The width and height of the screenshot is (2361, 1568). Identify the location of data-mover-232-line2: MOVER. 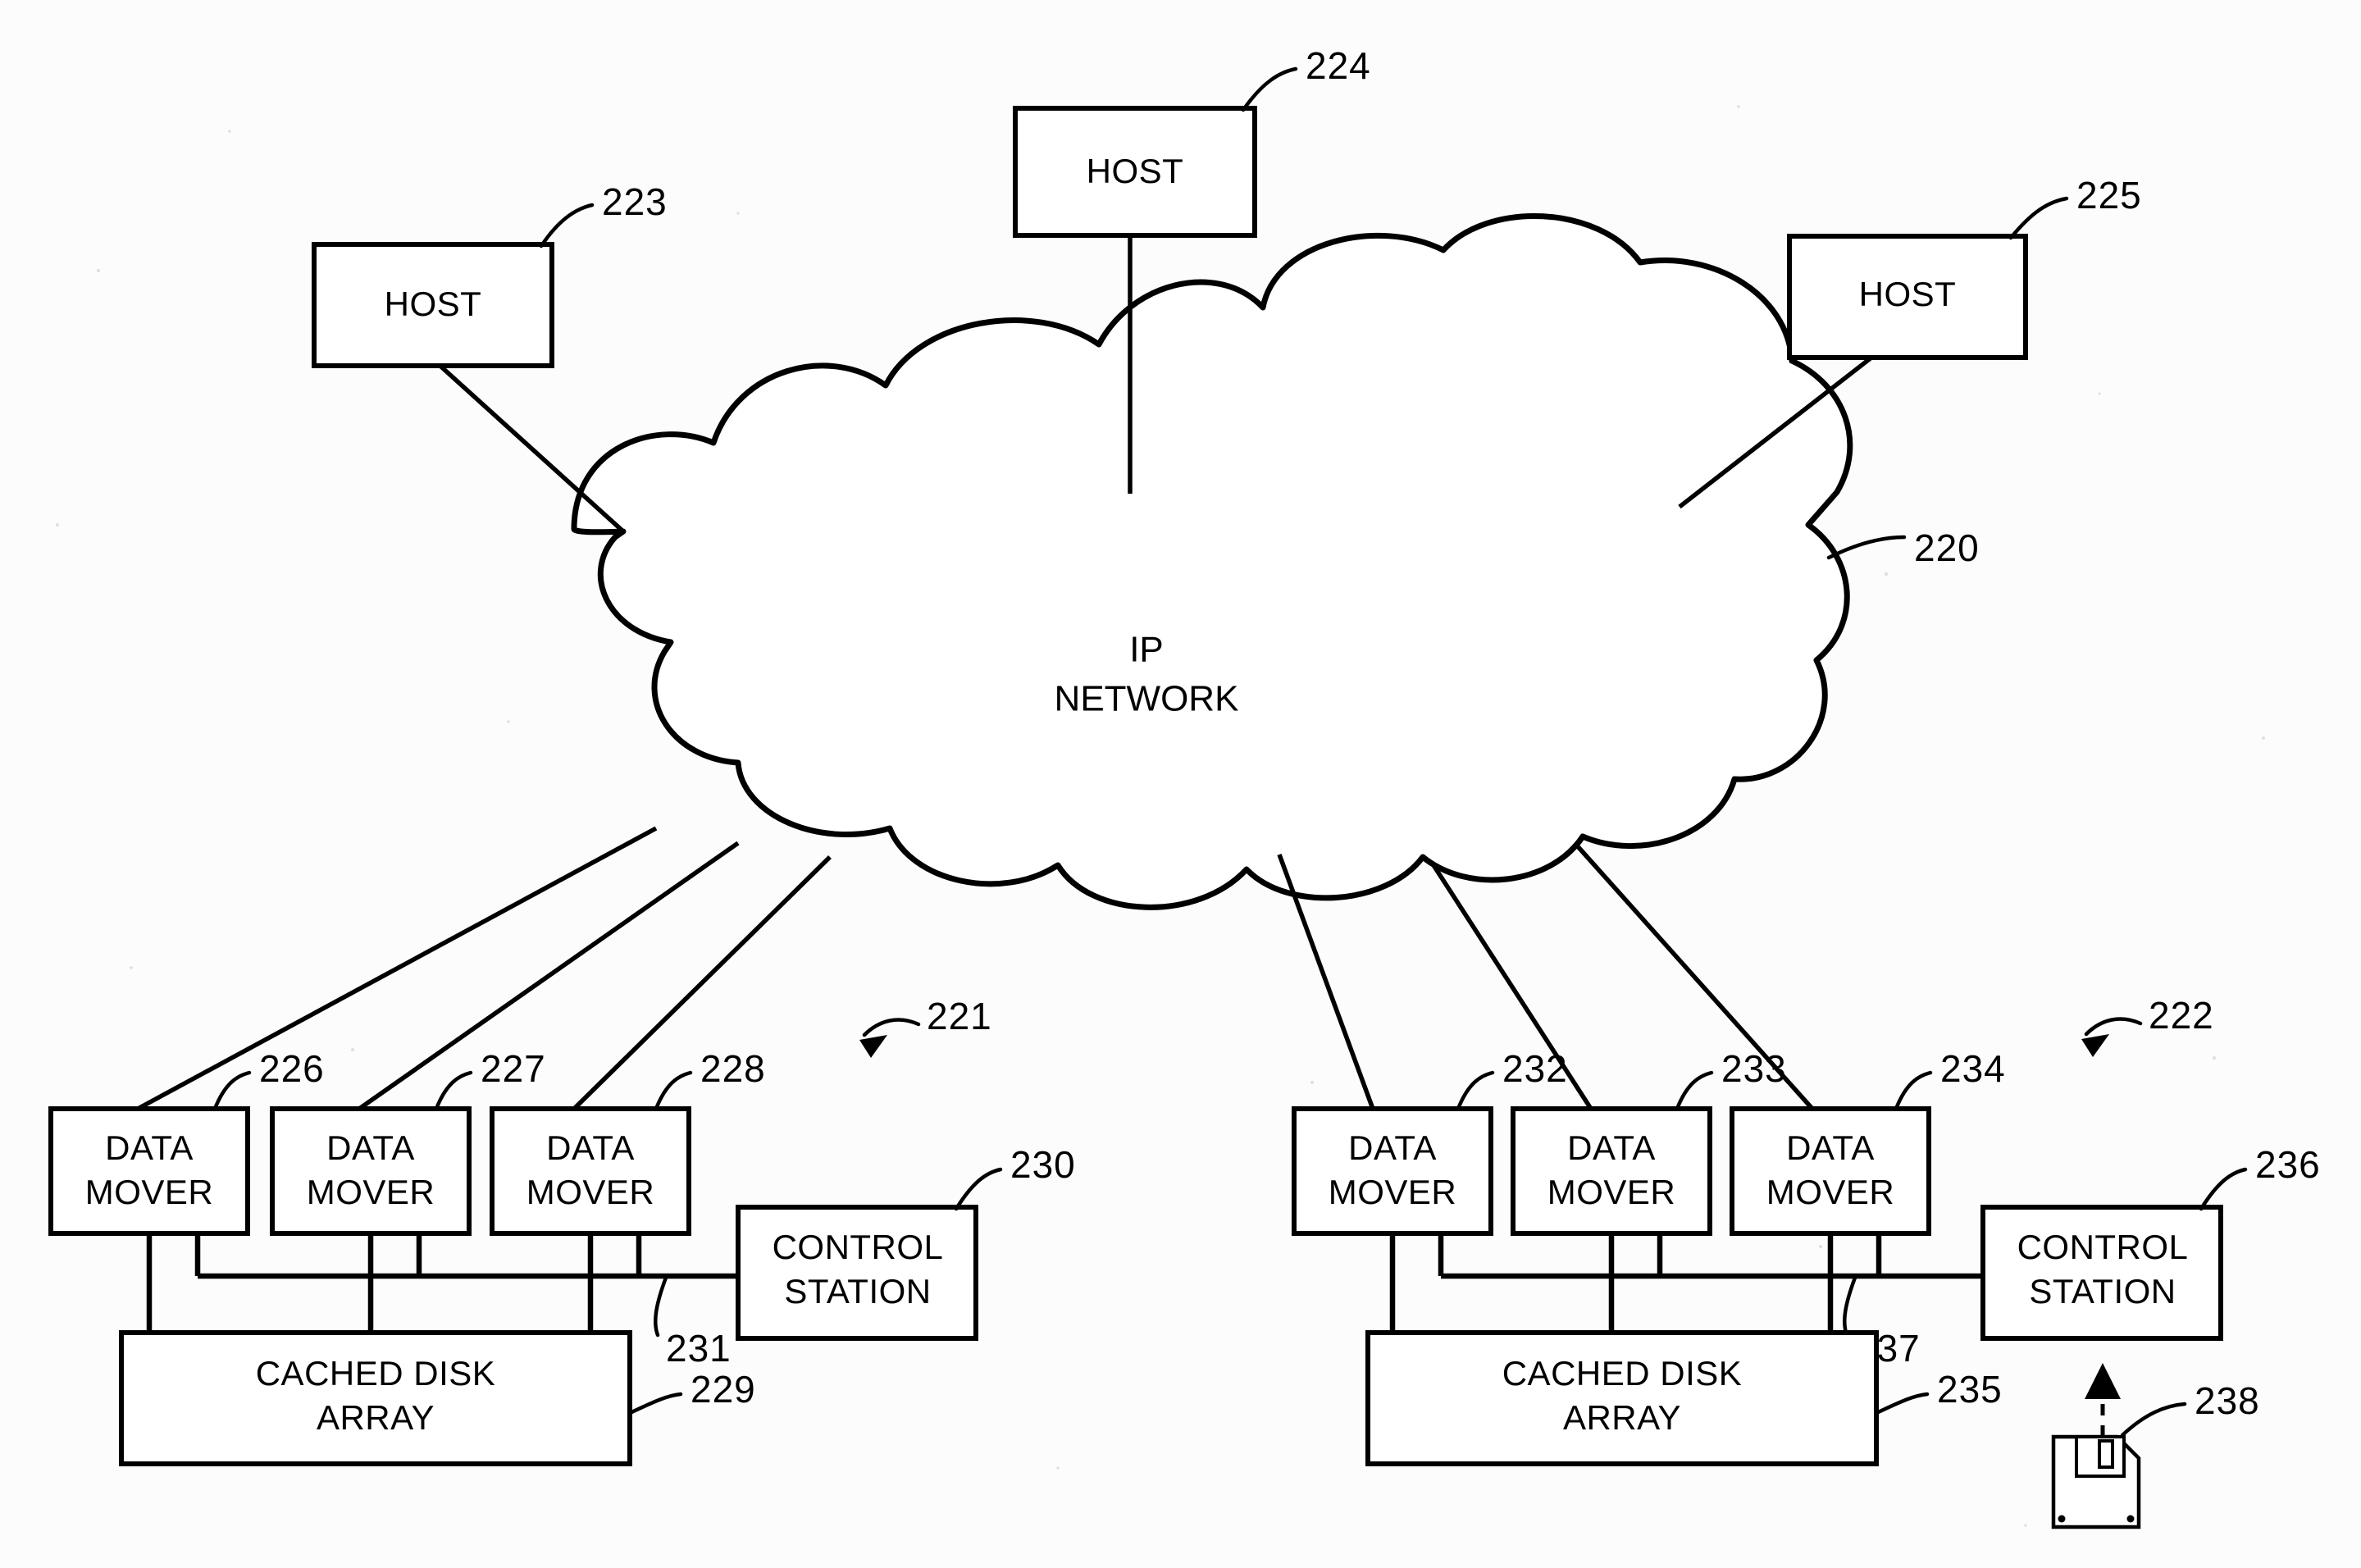
(1393, 1192).